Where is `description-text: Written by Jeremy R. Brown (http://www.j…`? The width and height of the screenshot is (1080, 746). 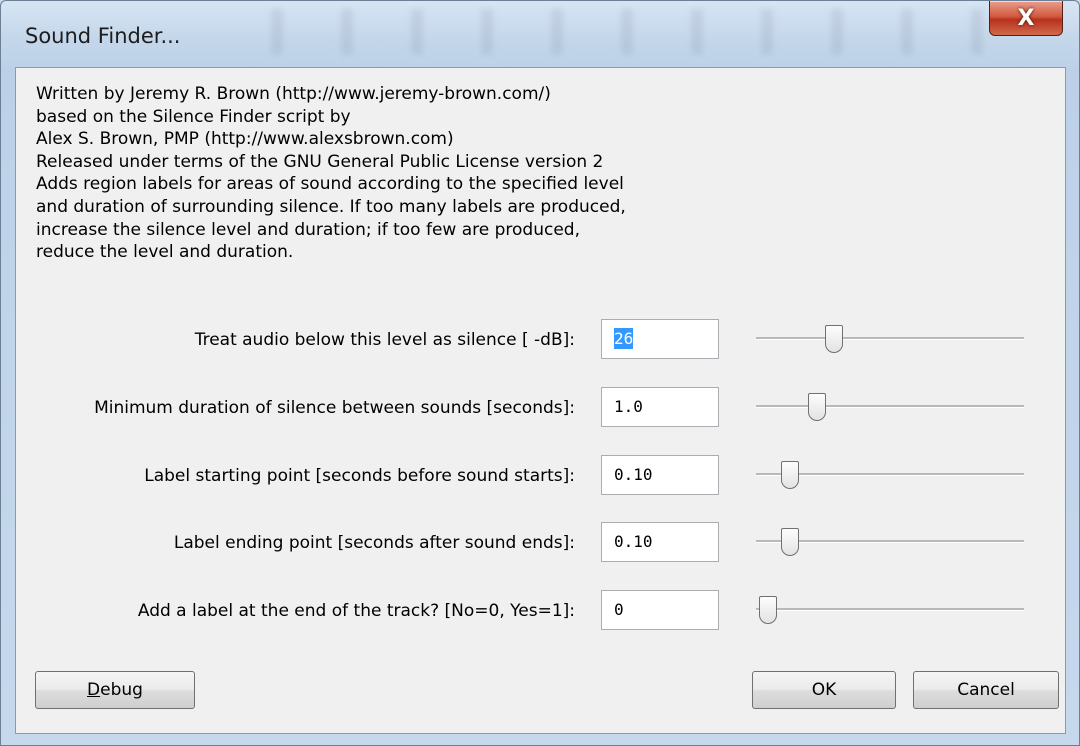 description-text: Written by Jeremy R. Brown (http://www.j… is located at coordinates (331, 173).